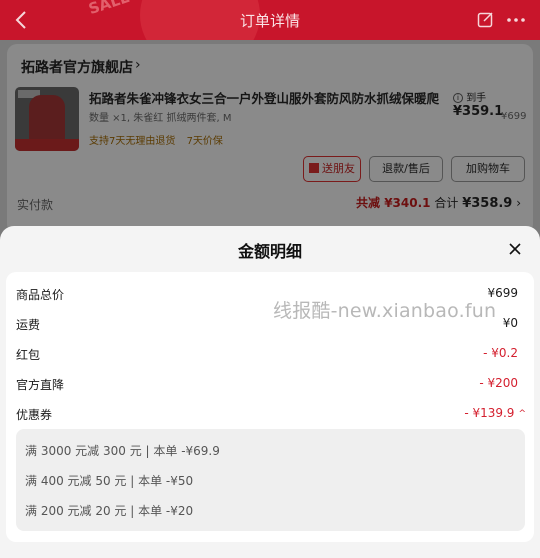  I want to click on gift-friend-button: 送朋友, so click(332, 169).